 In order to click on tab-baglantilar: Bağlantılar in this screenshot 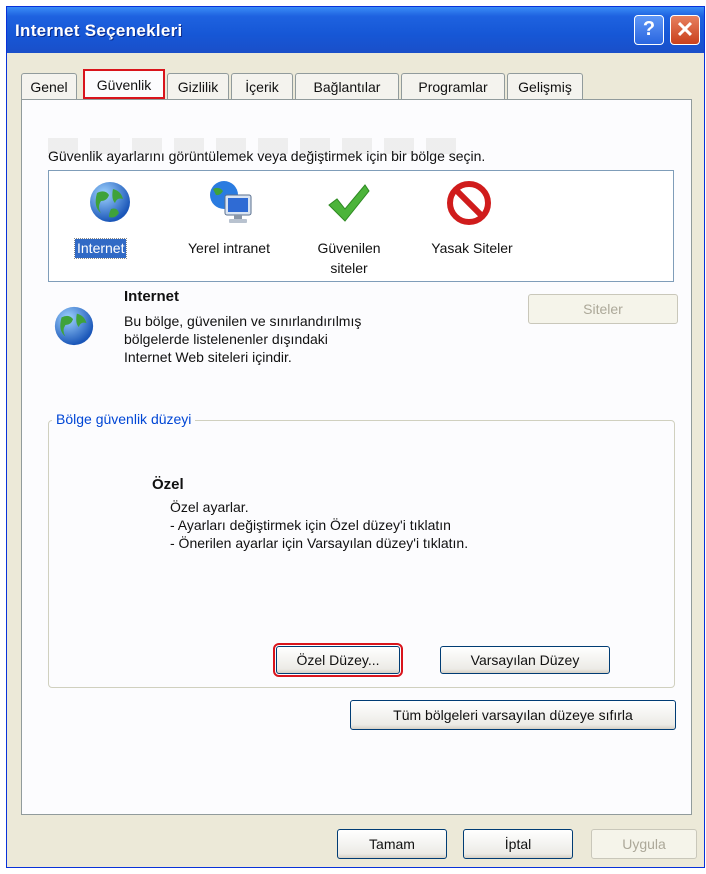, I will do `click(347, 86)`.